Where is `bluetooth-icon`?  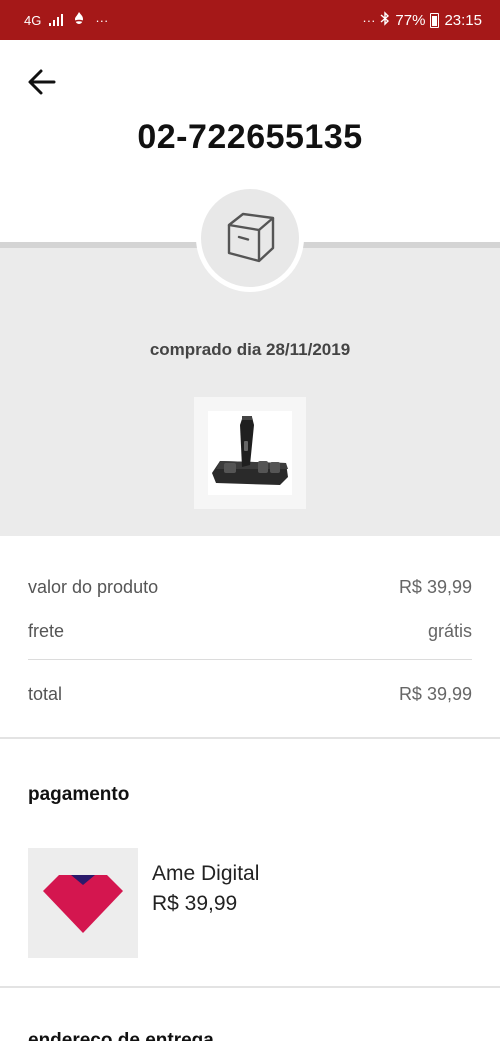 bluetooth-icon is located at coordinates (385, 20).